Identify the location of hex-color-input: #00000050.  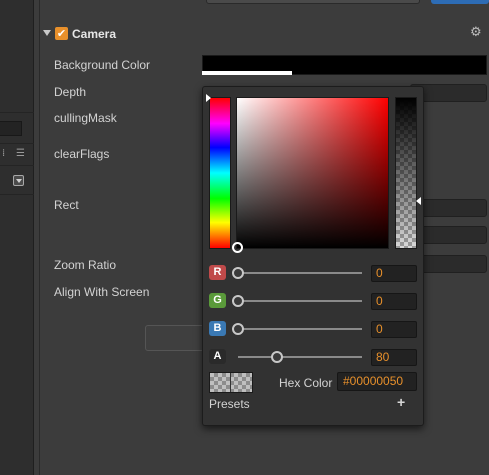
(377, 381).